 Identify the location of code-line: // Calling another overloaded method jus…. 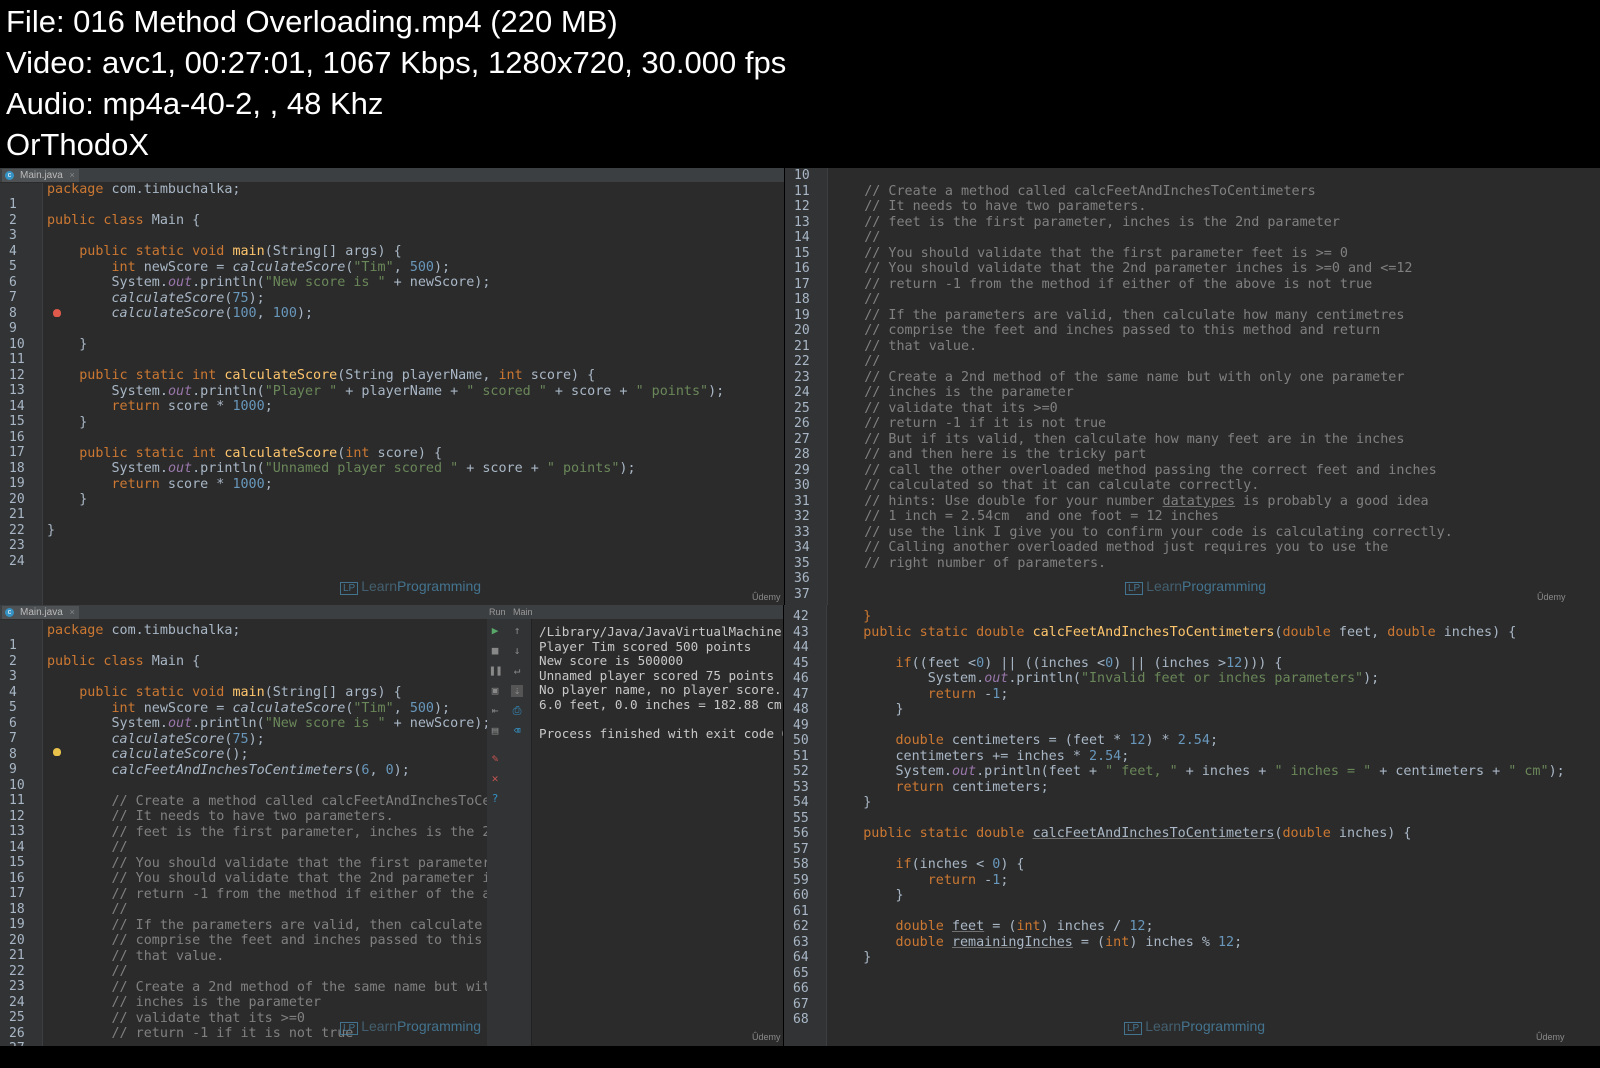
(1110, 548).